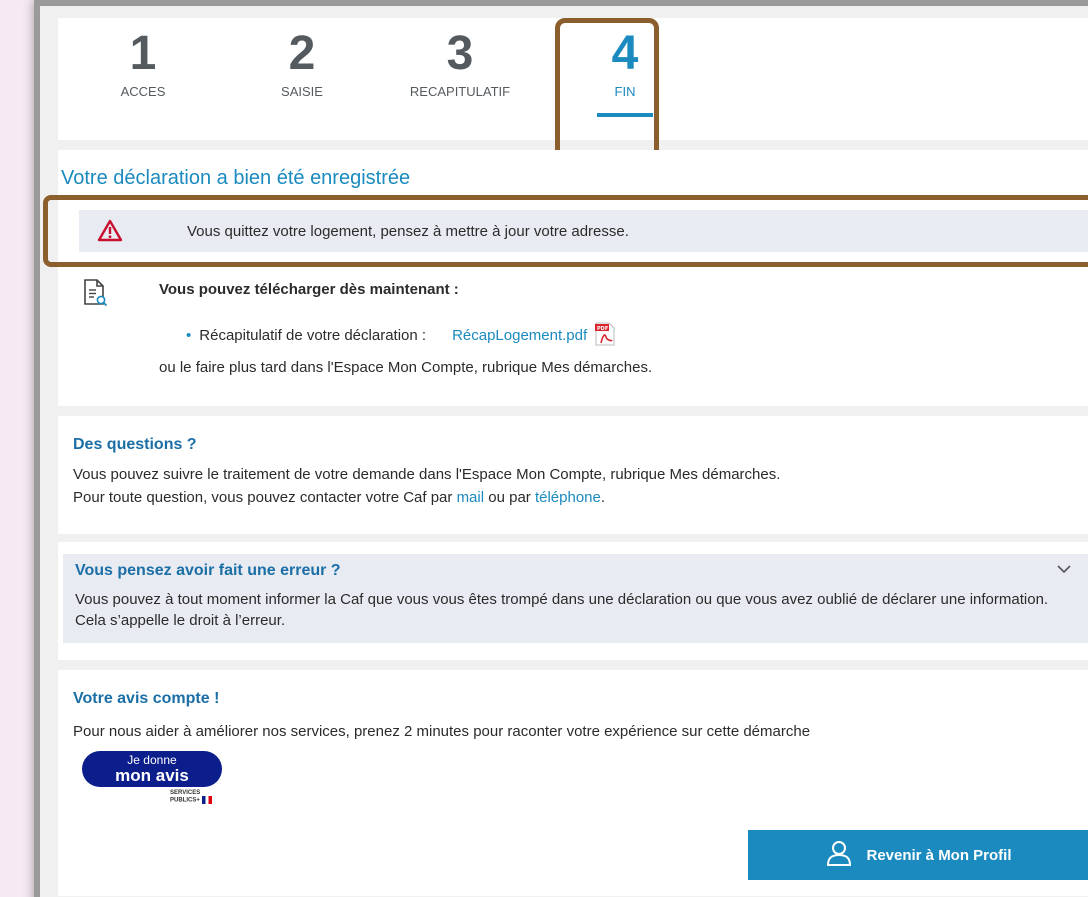 Image resolution: width=1088 pixels, height=897 pixels. What do you see at coordinates (143, 91) in the screenshot?
I see `step-label: ACCES` at bounding box center [143, 91].